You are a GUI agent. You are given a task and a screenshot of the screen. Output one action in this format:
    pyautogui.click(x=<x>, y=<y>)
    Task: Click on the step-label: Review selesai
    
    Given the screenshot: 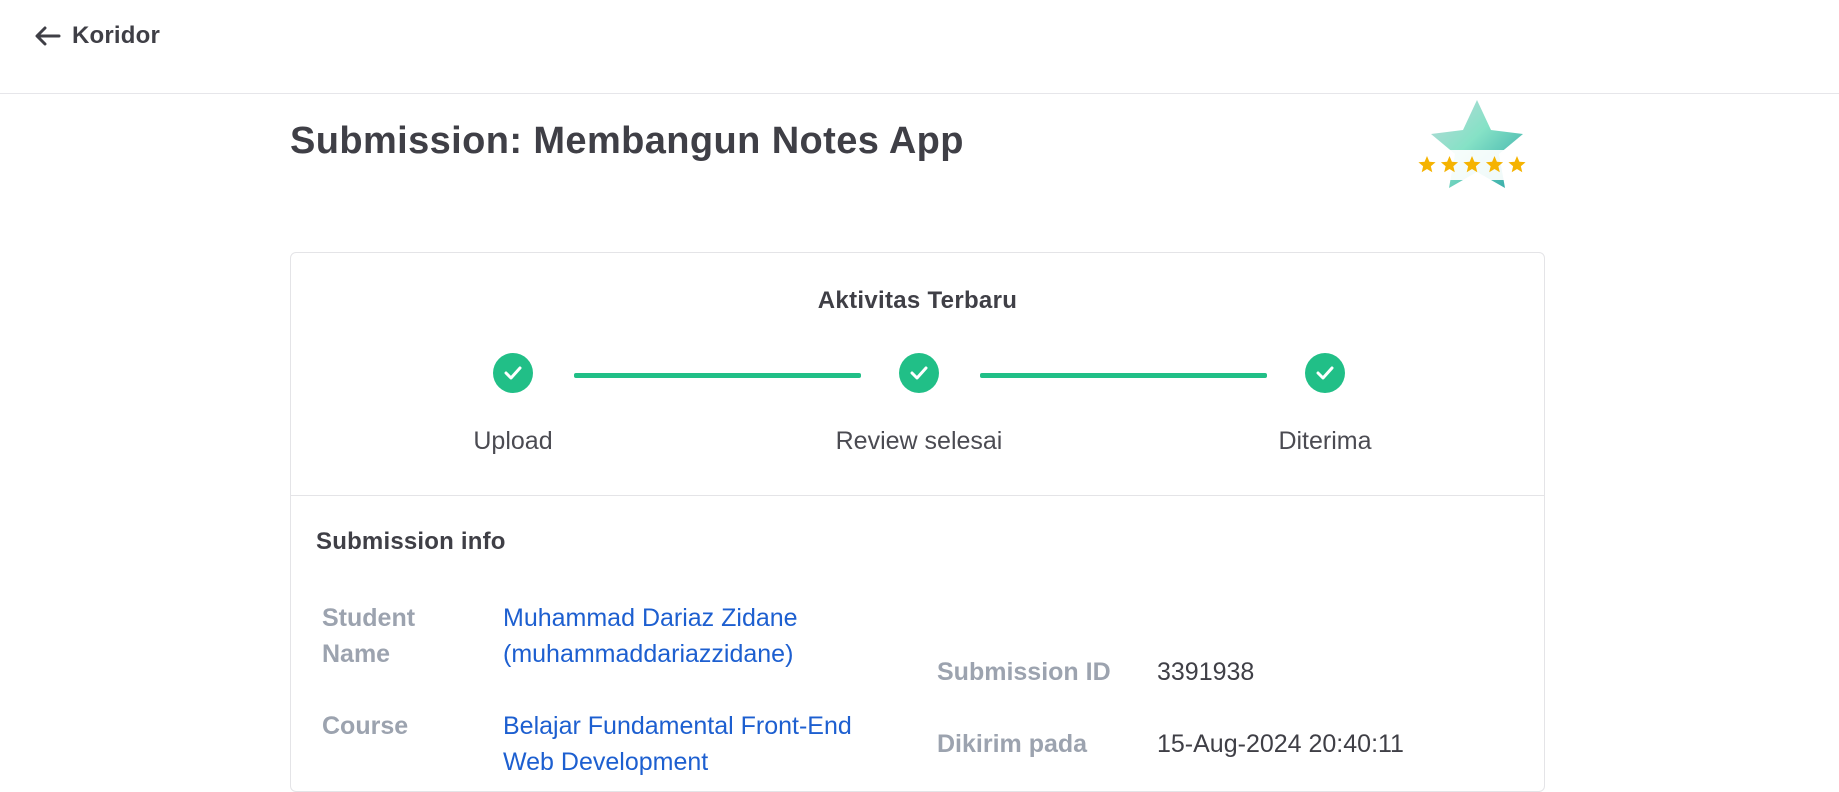 What is the action you would take?
    pyautogui.click(x=919, y=441)
    